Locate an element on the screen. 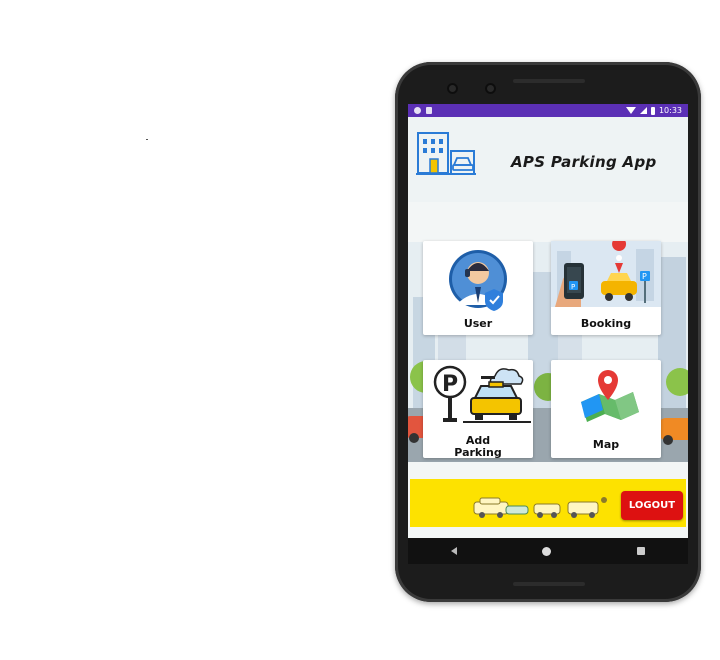 The height and width of the screenshot is (660, 720). back-icon is located at coordinates (453, 551).